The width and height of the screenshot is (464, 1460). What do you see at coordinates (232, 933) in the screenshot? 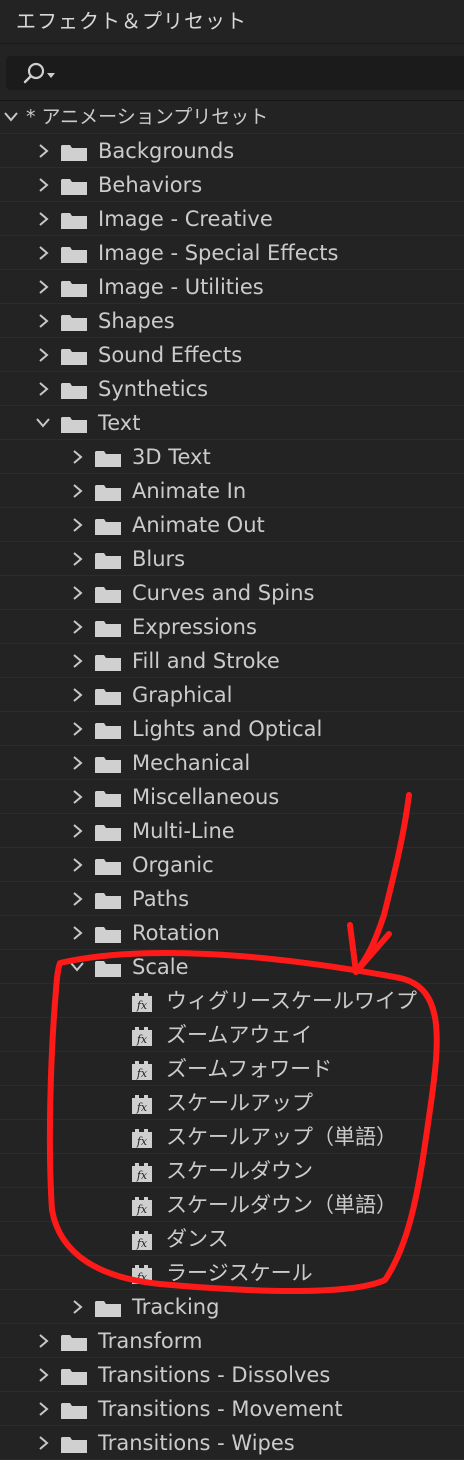
I see `folder-row: Rotation` at bounding box center [232, 933].